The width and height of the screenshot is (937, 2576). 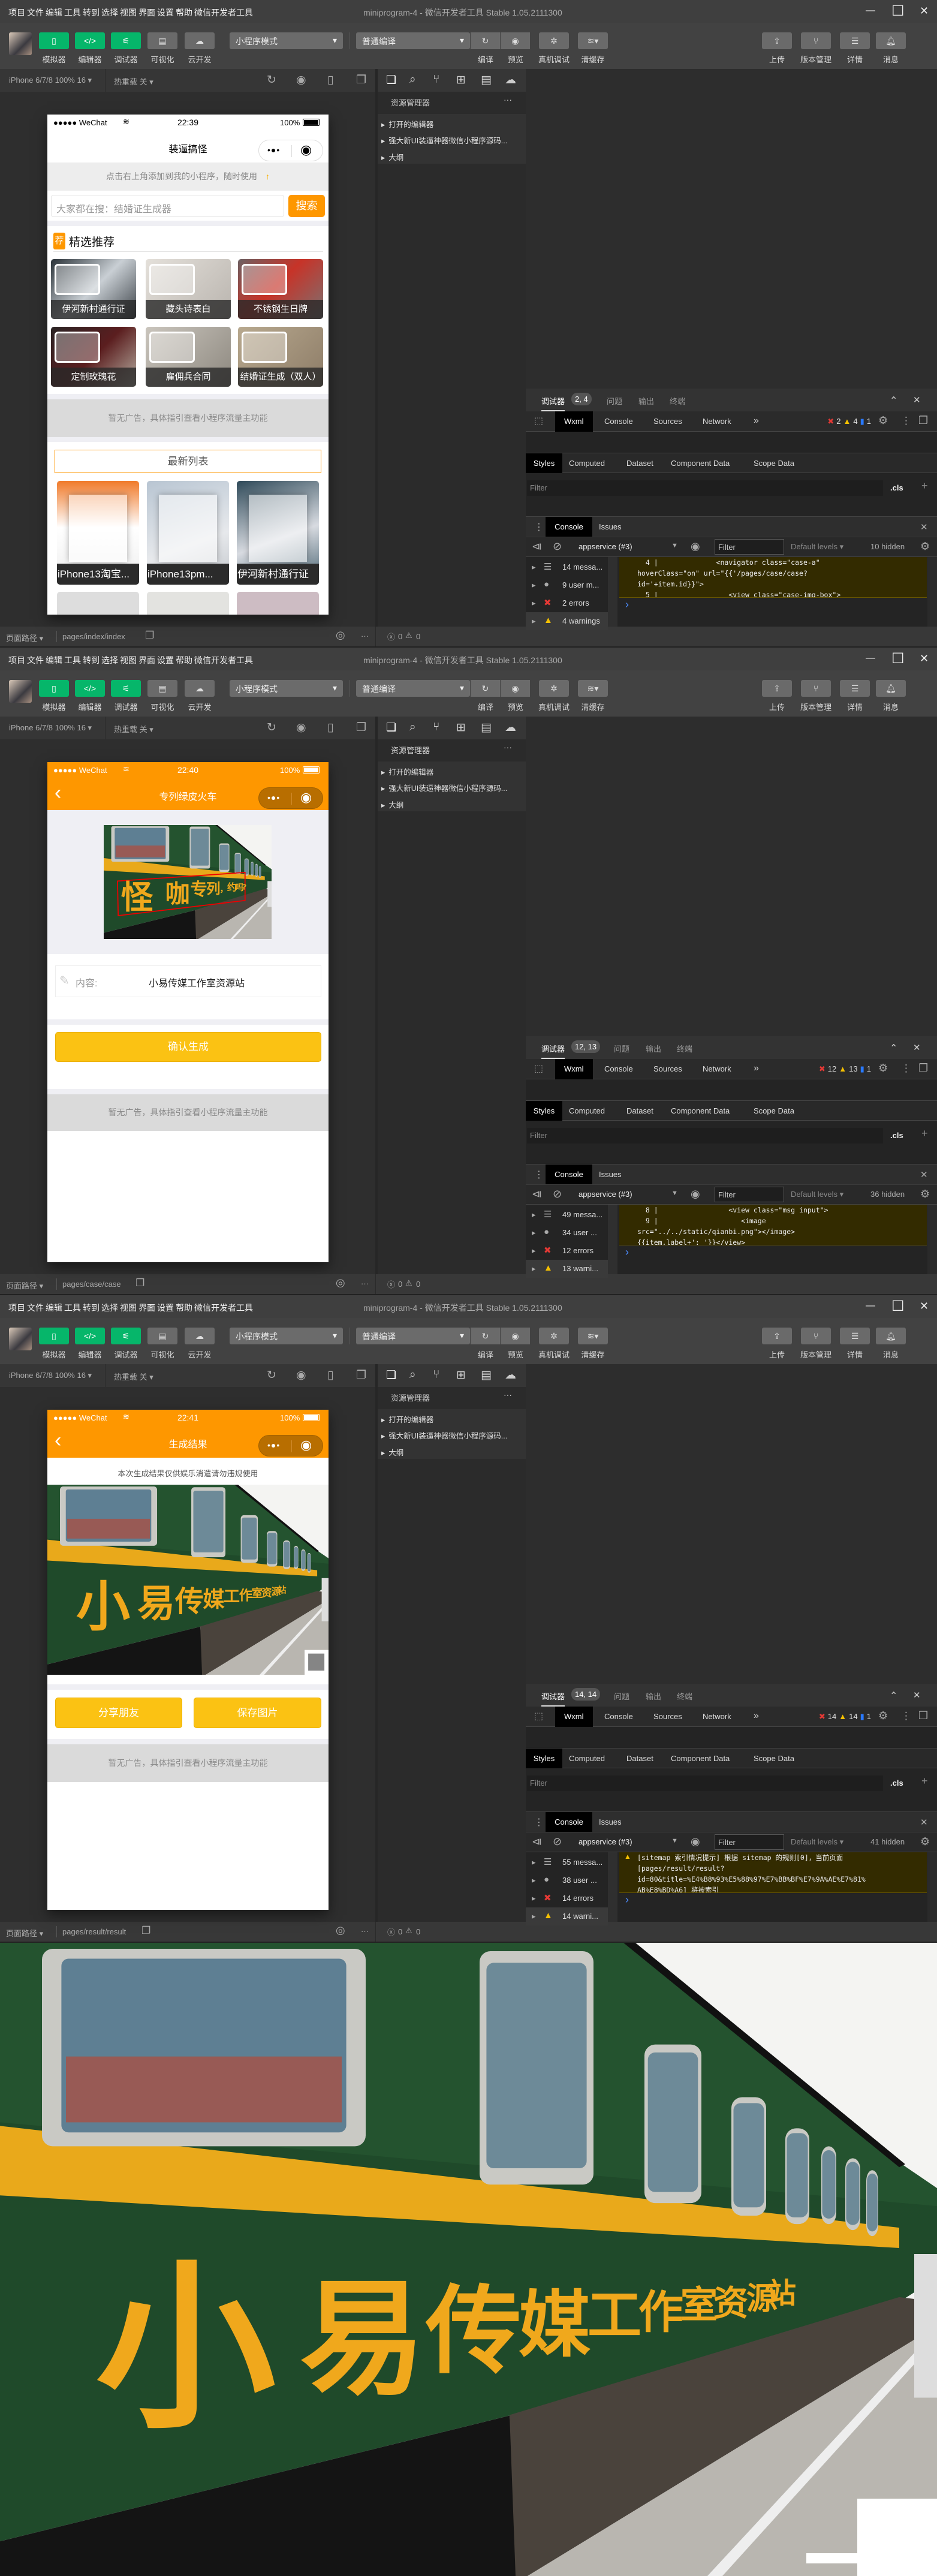 I want to click on avatar, so click(x=20, y=43).